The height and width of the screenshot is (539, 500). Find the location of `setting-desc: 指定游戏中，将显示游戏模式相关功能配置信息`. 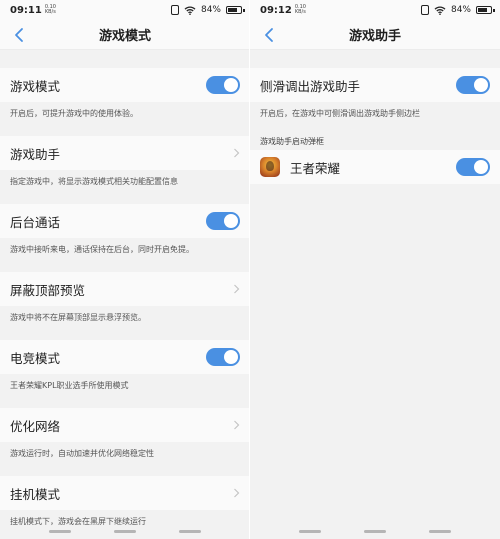

setting-desc: 指定游戏中，将显示游戏模式相关功能配置信息 is located at coordinates (125, 187).